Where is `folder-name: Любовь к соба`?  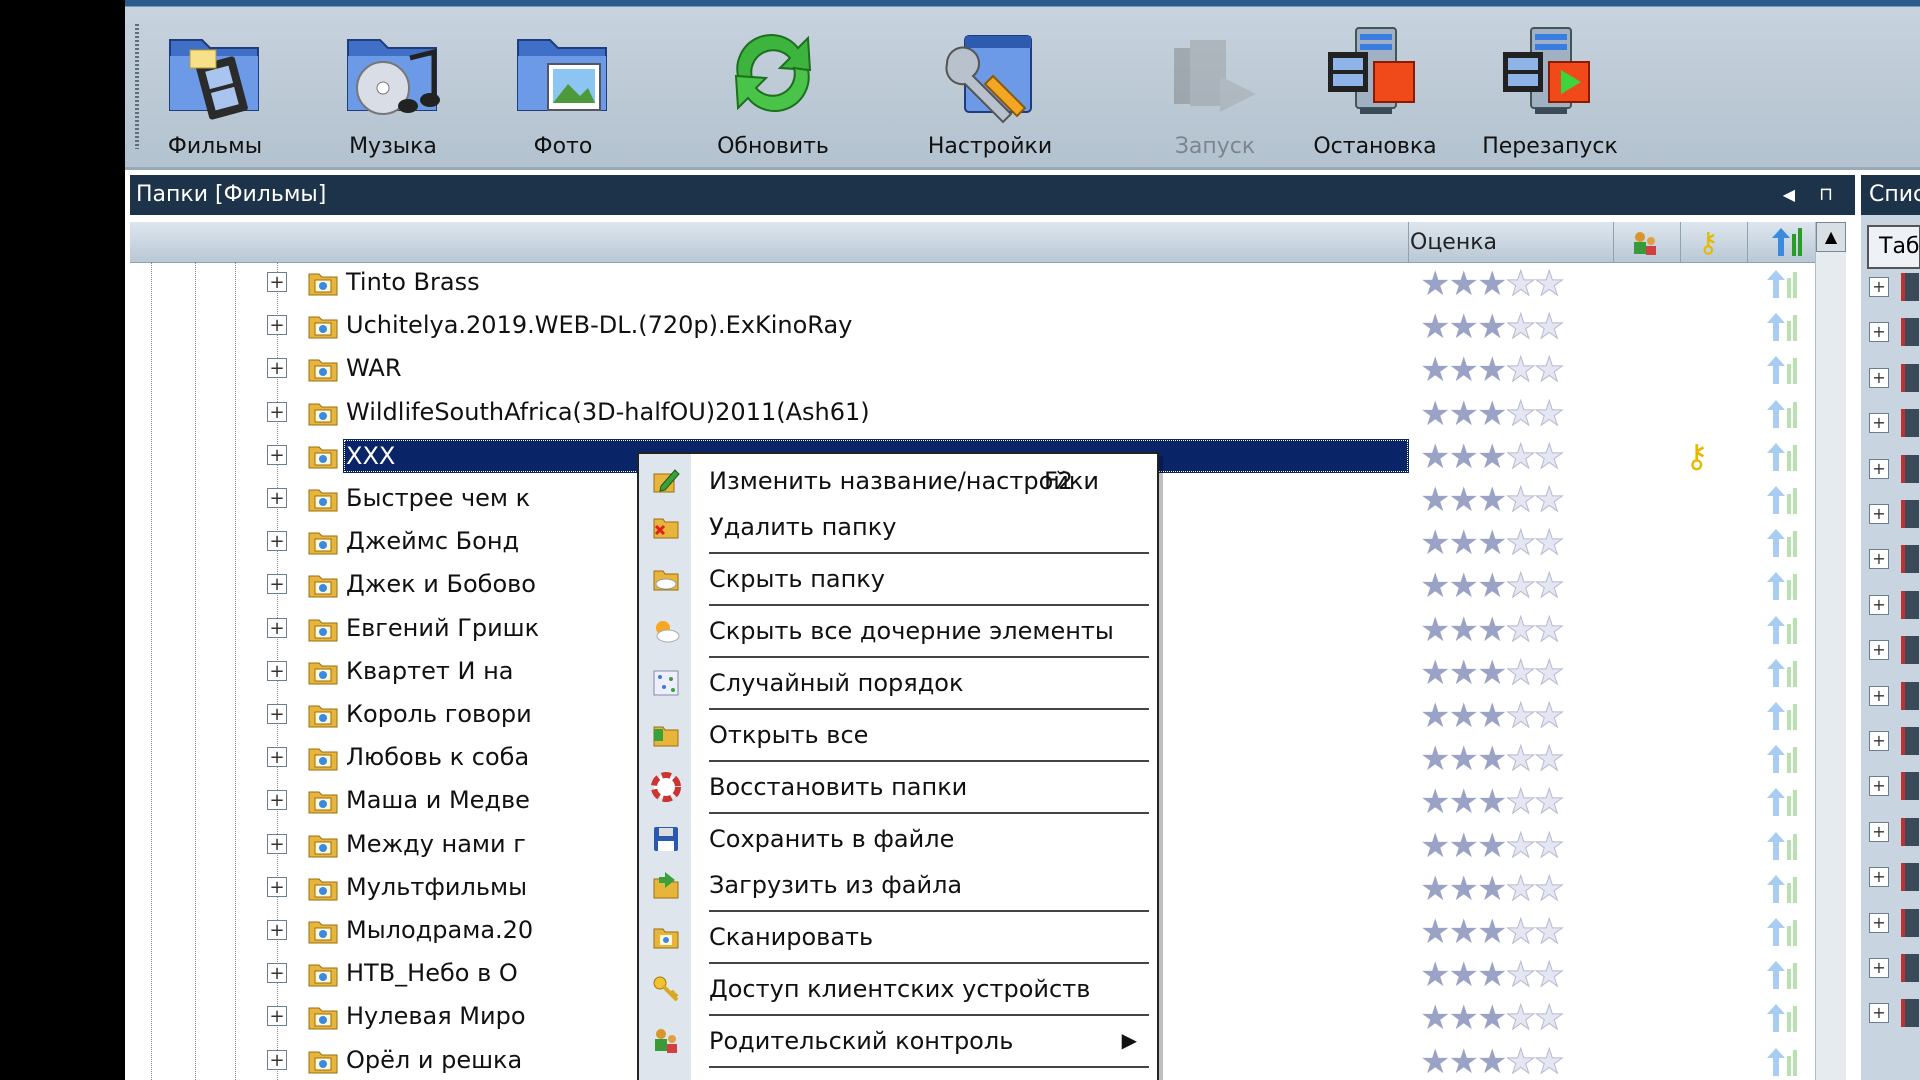 folder-name: Любовь к соба is located at coordinates (437, 757).